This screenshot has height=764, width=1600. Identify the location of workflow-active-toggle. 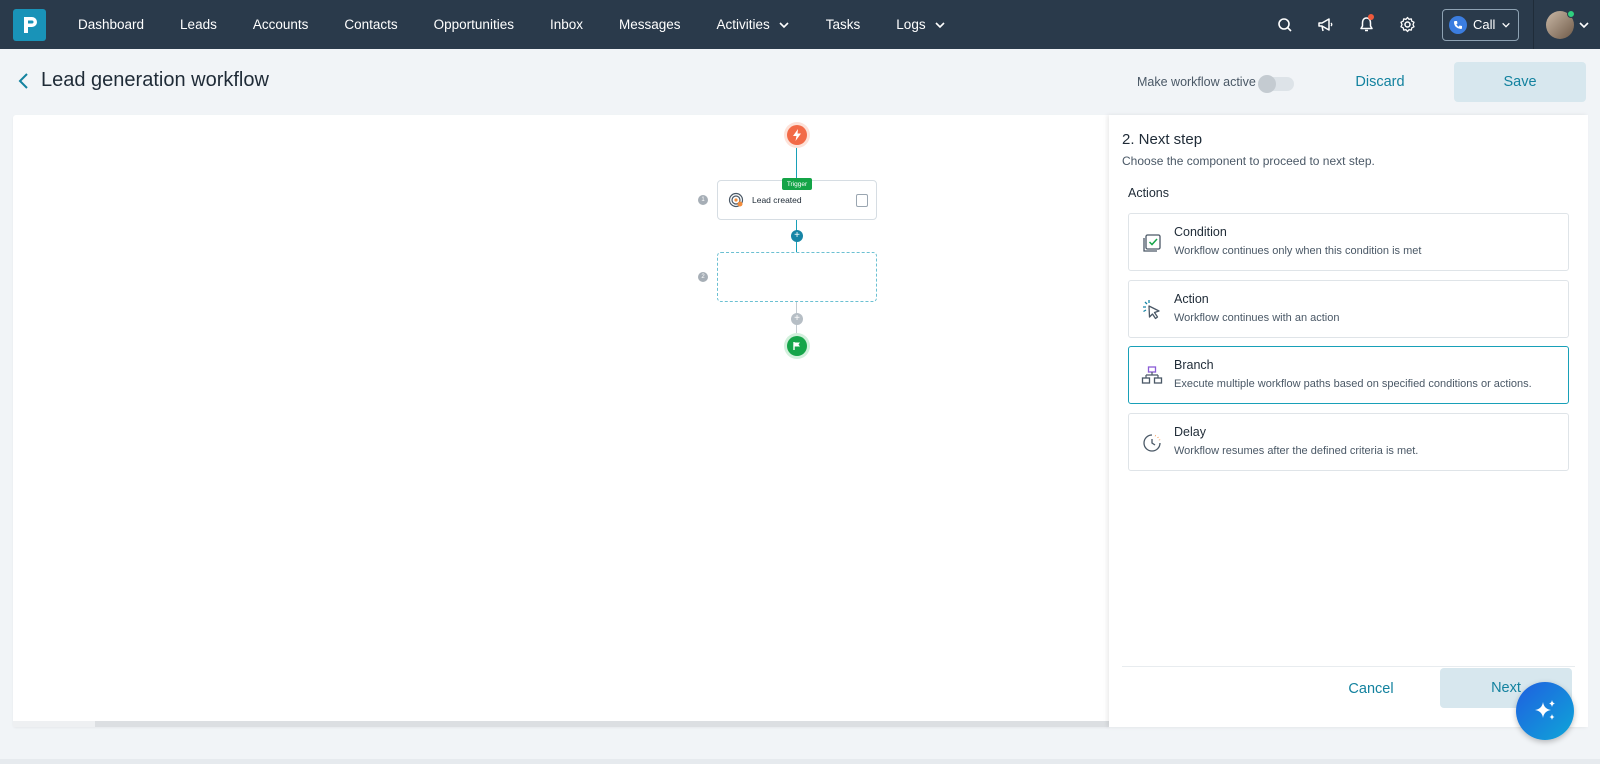
(1276, 84).